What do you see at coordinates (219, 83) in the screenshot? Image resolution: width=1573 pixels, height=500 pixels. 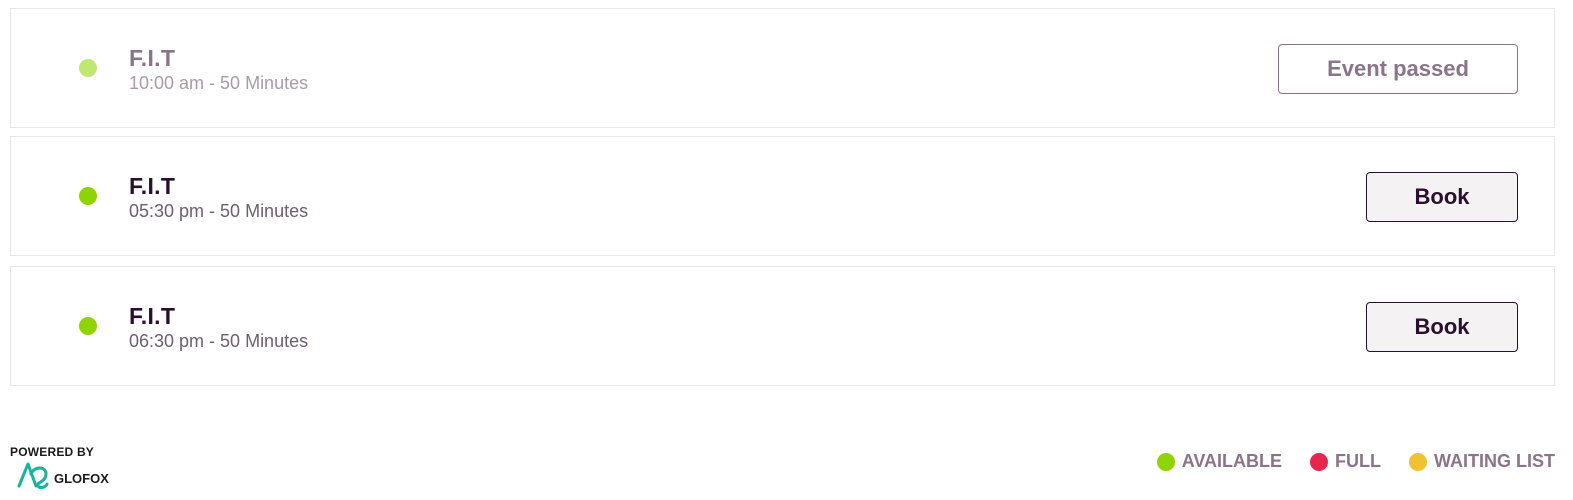 I see `event-time: 10:00 am - 50 Minutes` at bounding box center [219, 83].